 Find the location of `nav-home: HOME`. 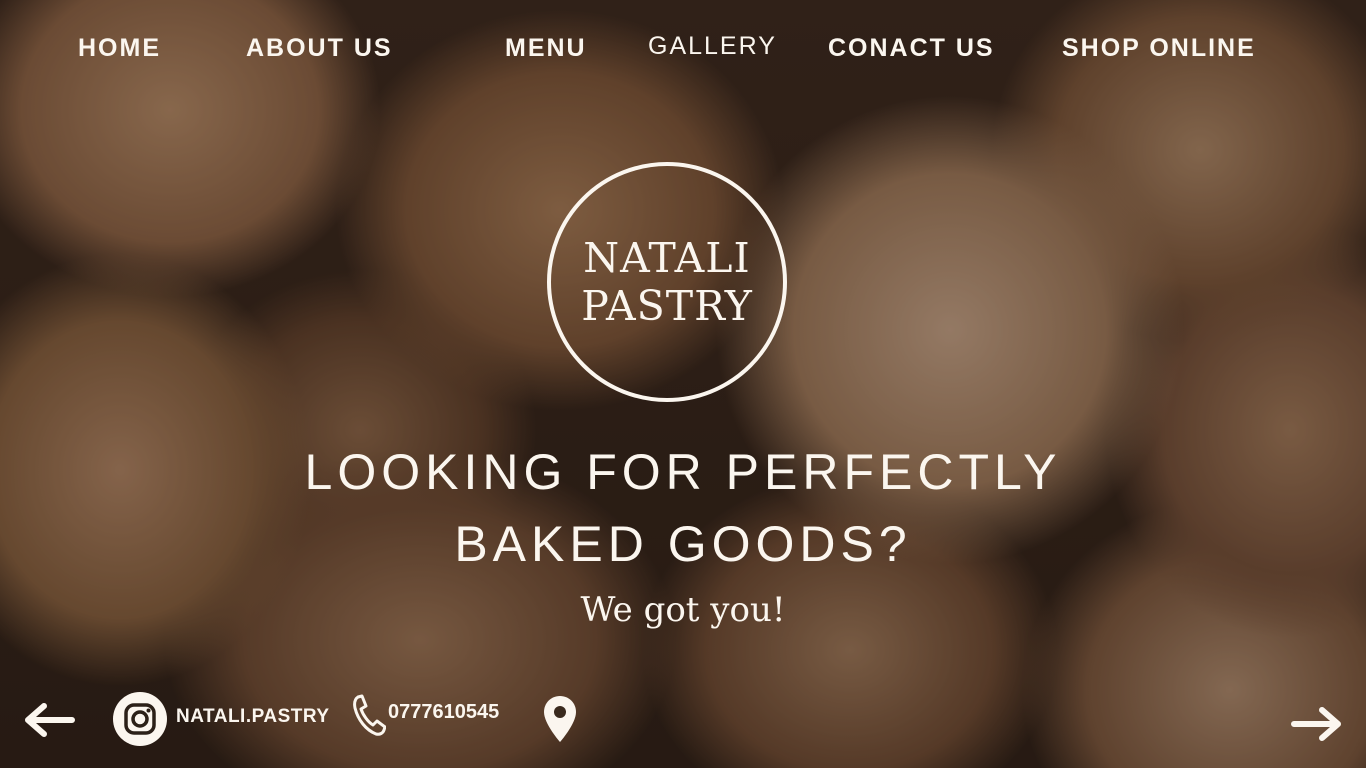

nav-home: HOME is located at coordinates (119, 48).